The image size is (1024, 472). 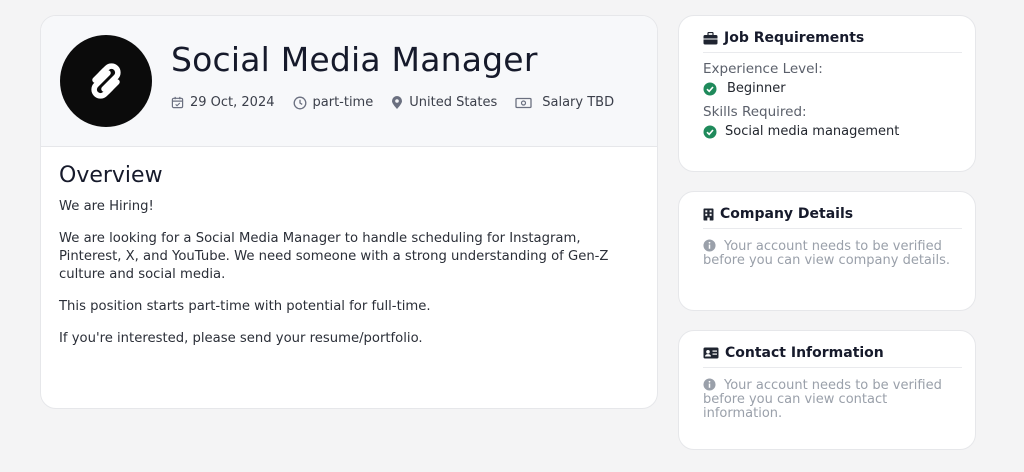 I want to click on company-logo, so click(x=106, y=81).